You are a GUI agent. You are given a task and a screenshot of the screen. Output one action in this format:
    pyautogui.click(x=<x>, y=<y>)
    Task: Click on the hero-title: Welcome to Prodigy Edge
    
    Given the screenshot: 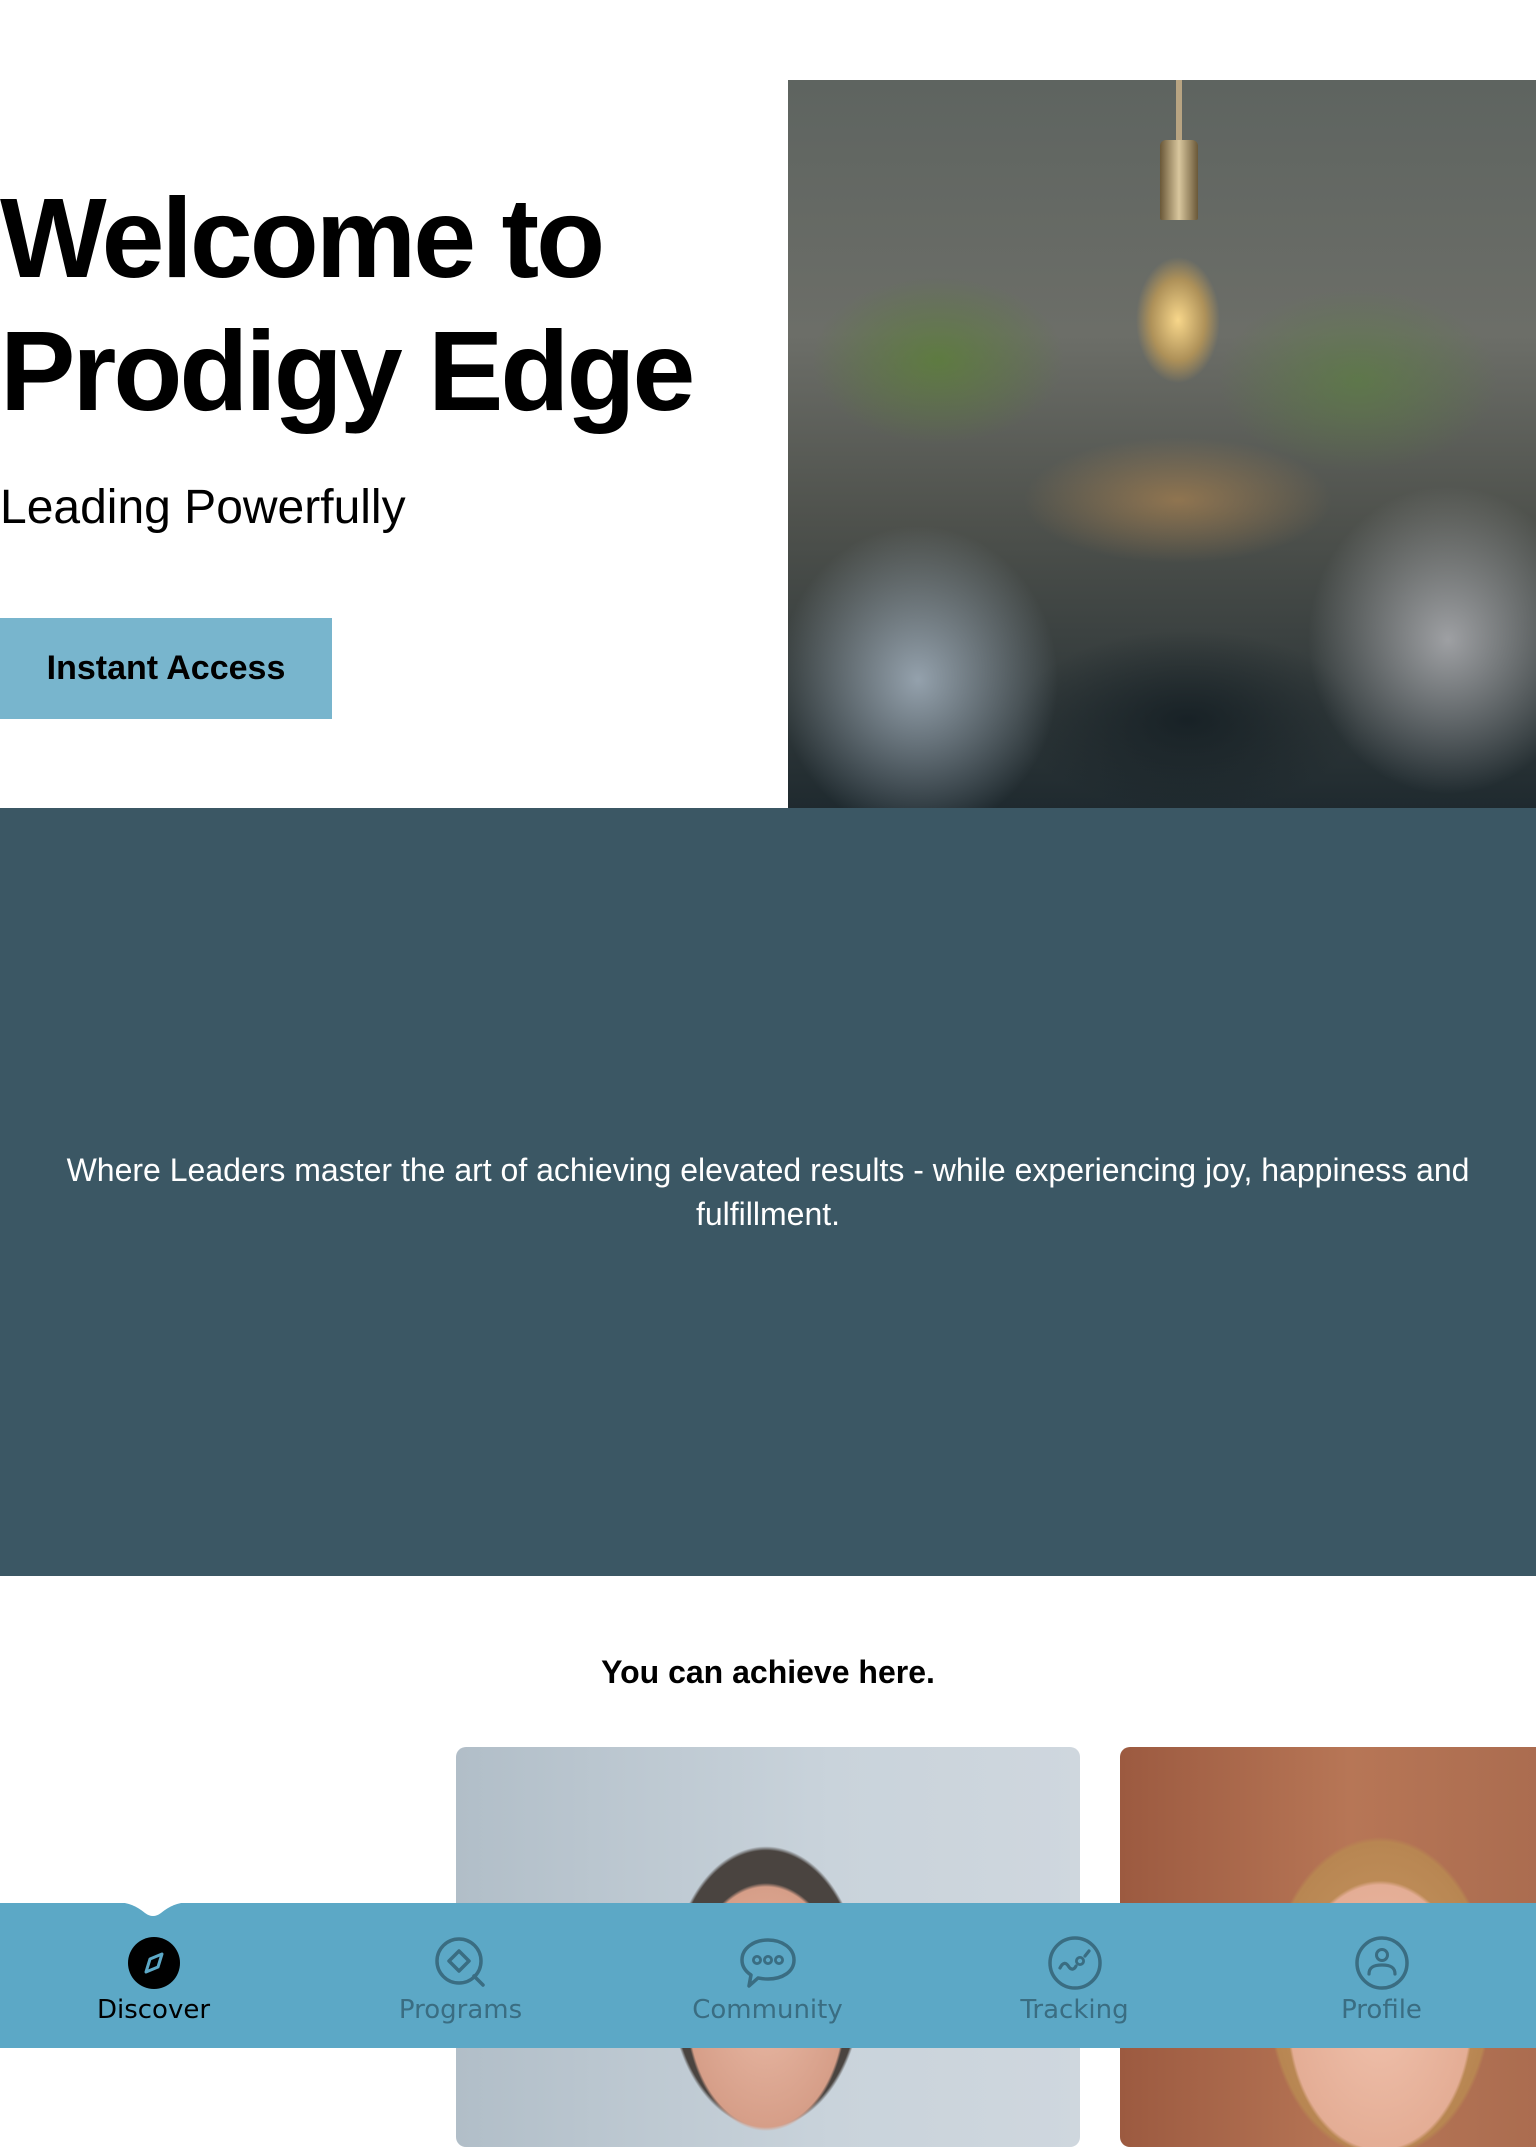 What is the action you would take?
    pyautogui.click(x=347, y=304)
    